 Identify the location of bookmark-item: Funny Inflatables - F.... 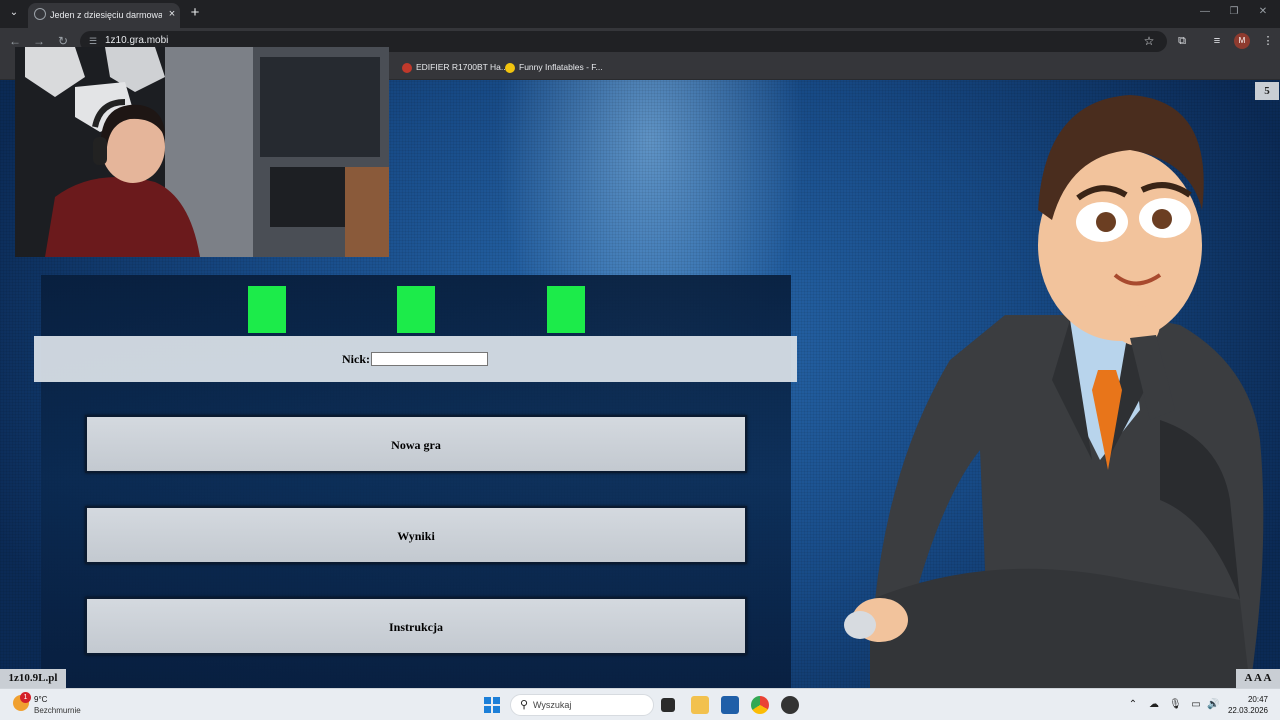
(554, 67).